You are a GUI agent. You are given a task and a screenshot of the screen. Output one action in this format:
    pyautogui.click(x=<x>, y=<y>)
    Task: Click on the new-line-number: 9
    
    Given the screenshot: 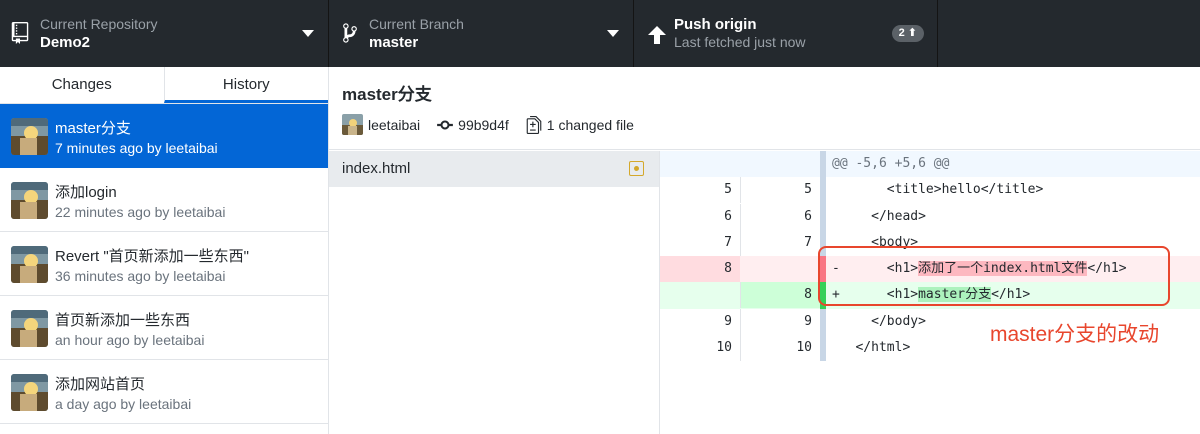 What is the action you would take?
    pyautogui.click(x=780, y=321)
    